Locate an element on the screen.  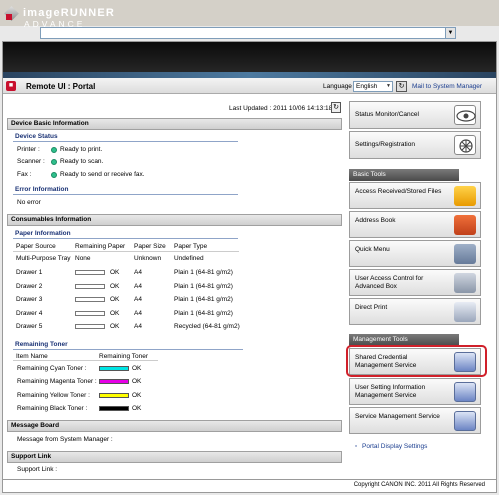
portal-display-settings-link: Portal Display Settings is located at coordinates (394, 446).